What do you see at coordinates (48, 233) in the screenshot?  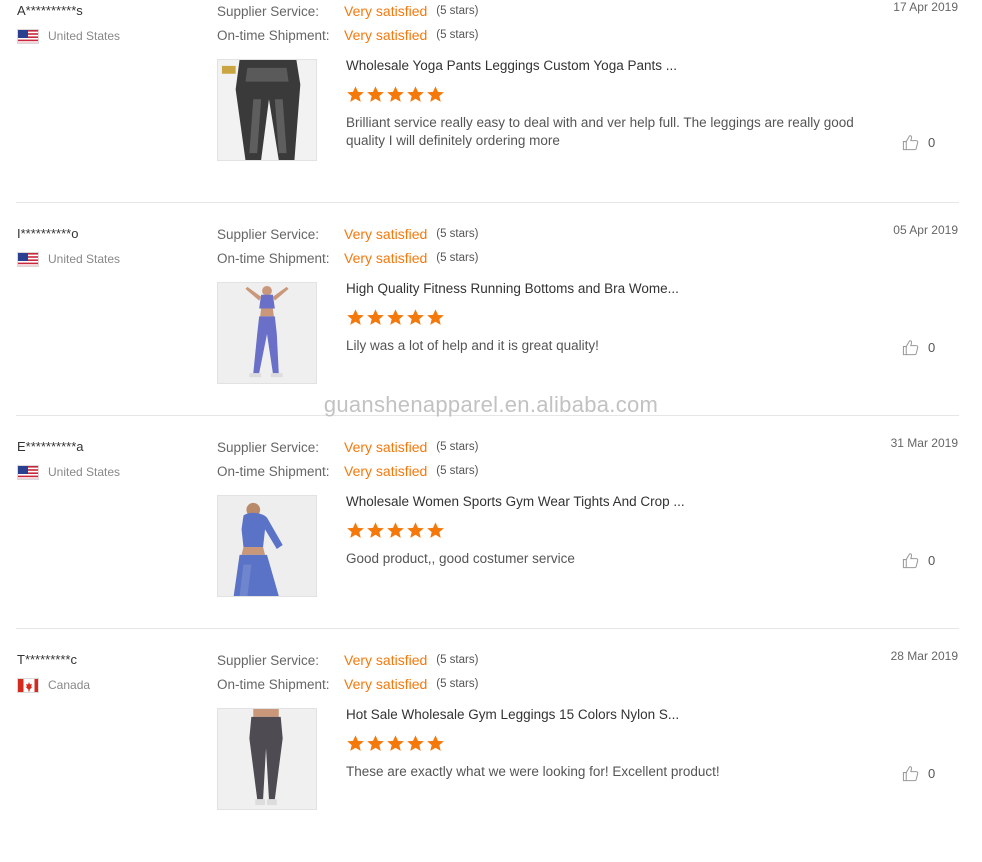 I see `buyer-name: I**********o` at bounding box center [48, 233].